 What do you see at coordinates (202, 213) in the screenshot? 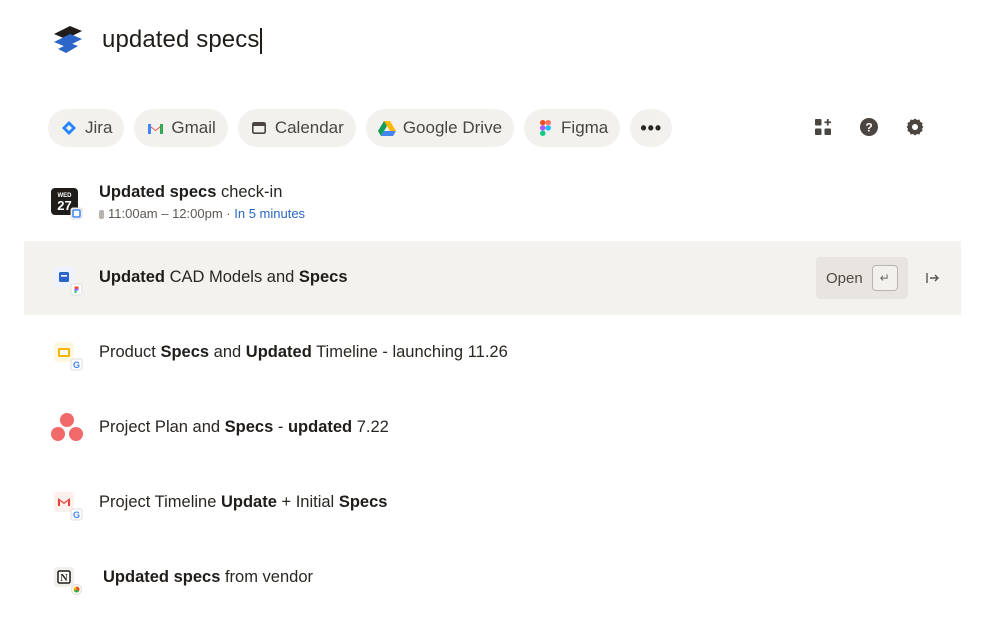
I see `event-time-subtitle: 11:00am – 12:00pm · In 5 minutes` at bounding box center [202, 213].